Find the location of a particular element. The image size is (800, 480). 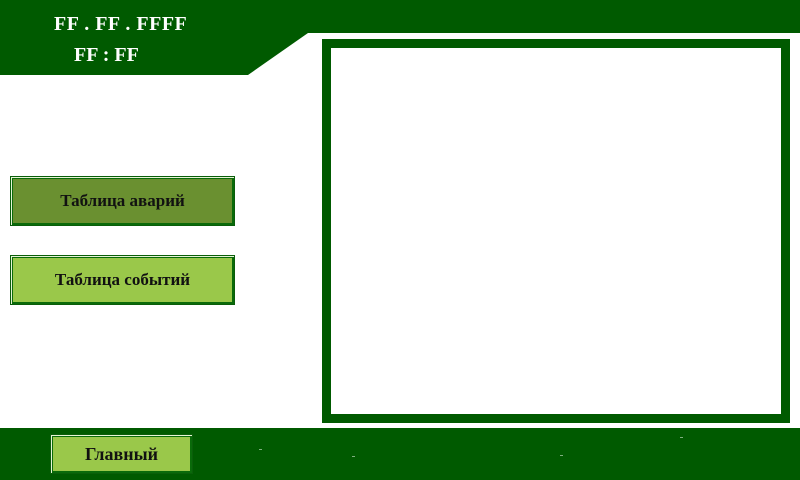

alarm-table-button: Таблица аварий is located at coordinates (122, 201).